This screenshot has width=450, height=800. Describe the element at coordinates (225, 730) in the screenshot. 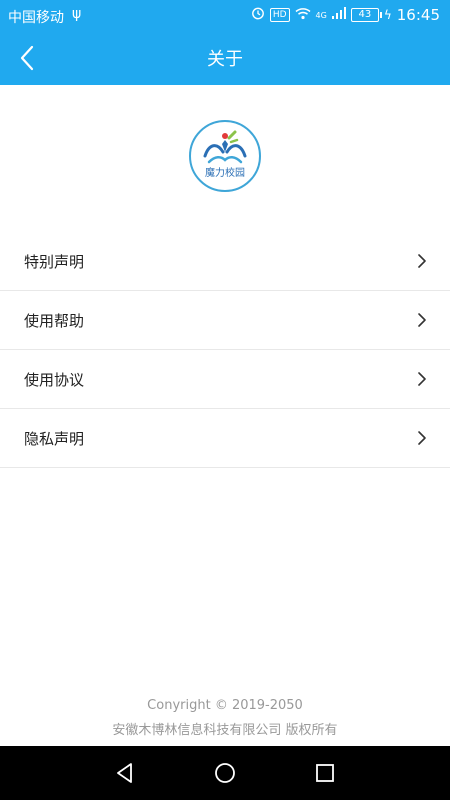

I see `footer-company: 安徽木博林信息科技有限公司 版权所有` at that location.